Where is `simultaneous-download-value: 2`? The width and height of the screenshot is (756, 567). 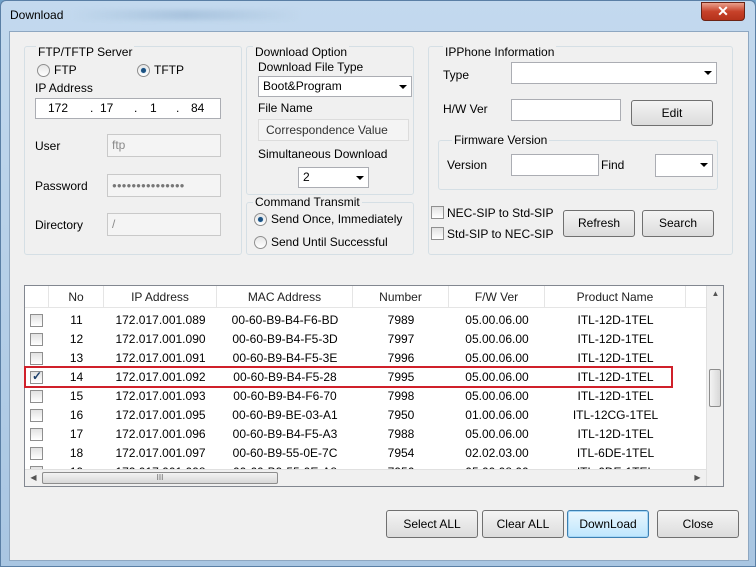 simultaneous-download-value: 2 is located at coordinates (306, 177).